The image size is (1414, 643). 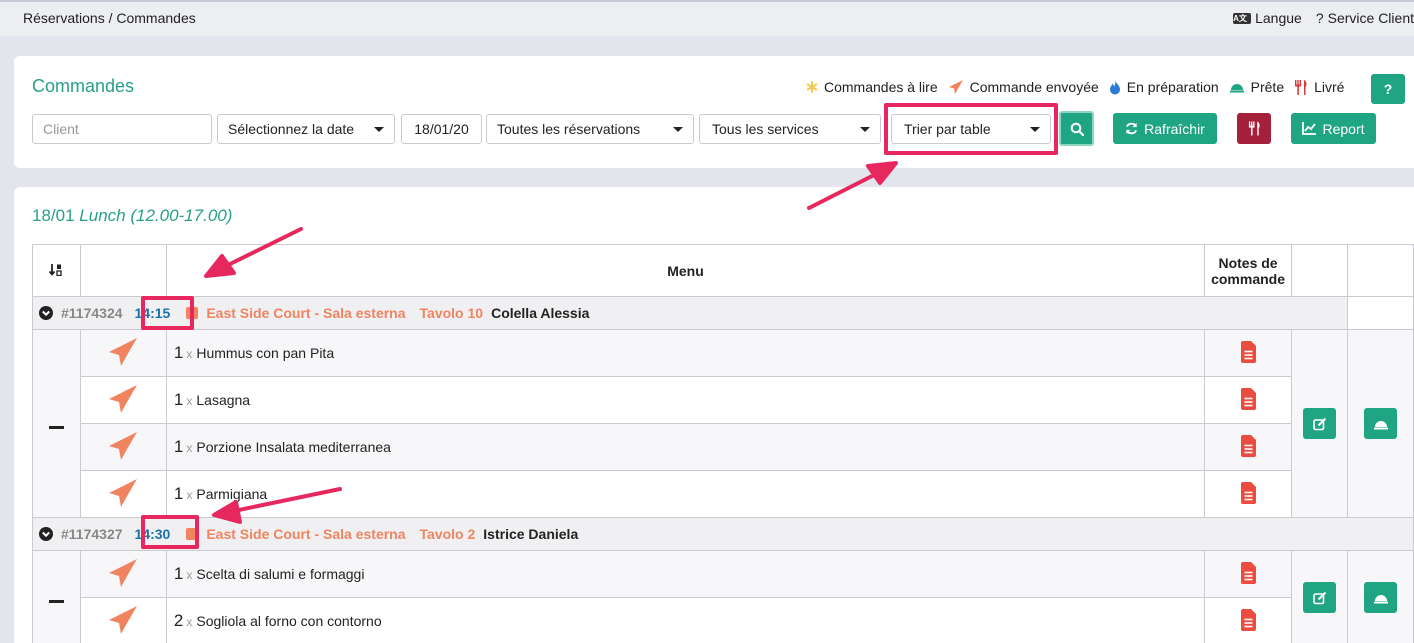 I want to click on legend-sent: Commande envoyée, so click(x=1023, y=87).